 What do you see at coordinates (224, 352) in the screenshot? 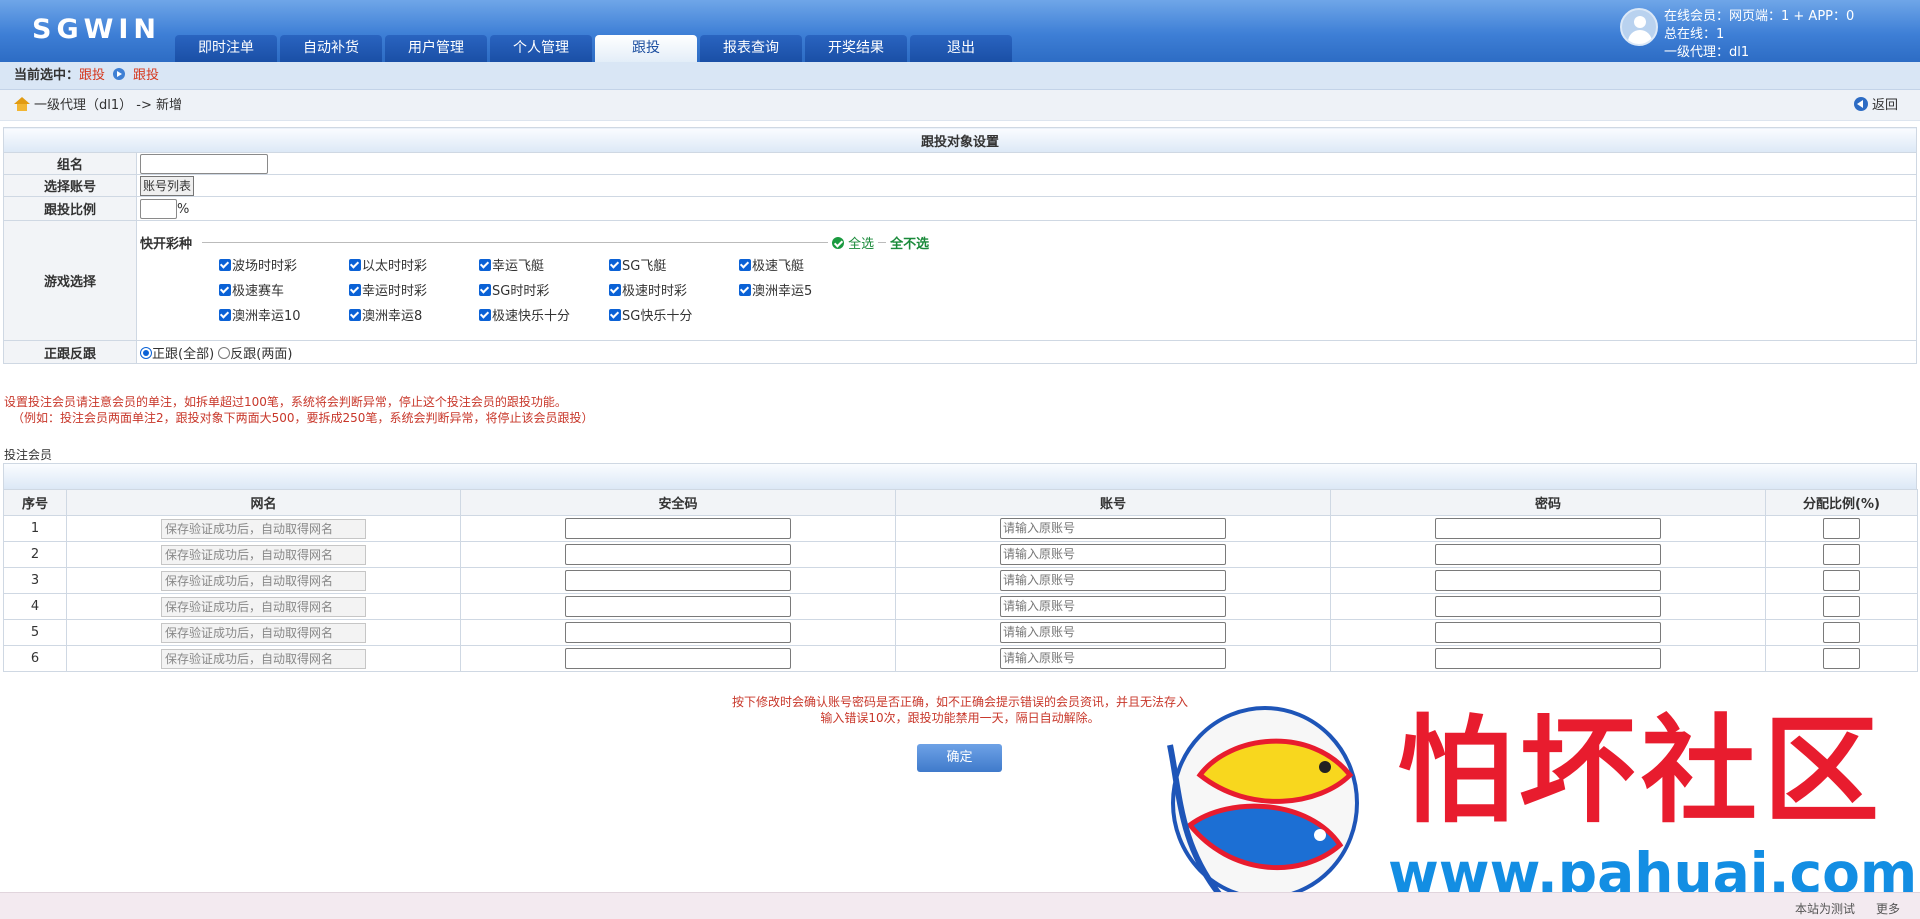
I see `radio-empty-icon` at bounding box center [224, 352].